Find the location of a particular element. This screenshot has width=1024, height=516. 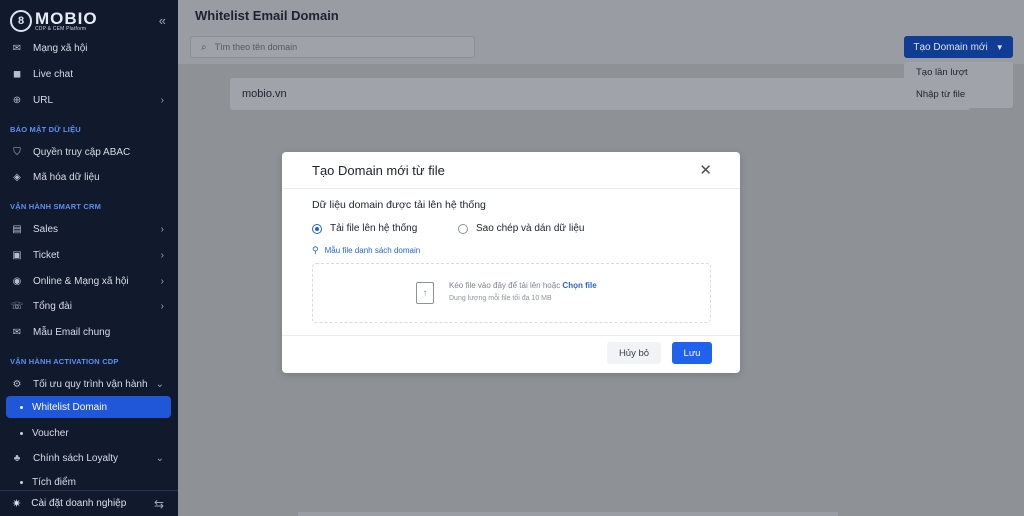

sidebar-header: 8 MOBIO CDP & CEM Platform « is located at coordinates (89, 19).